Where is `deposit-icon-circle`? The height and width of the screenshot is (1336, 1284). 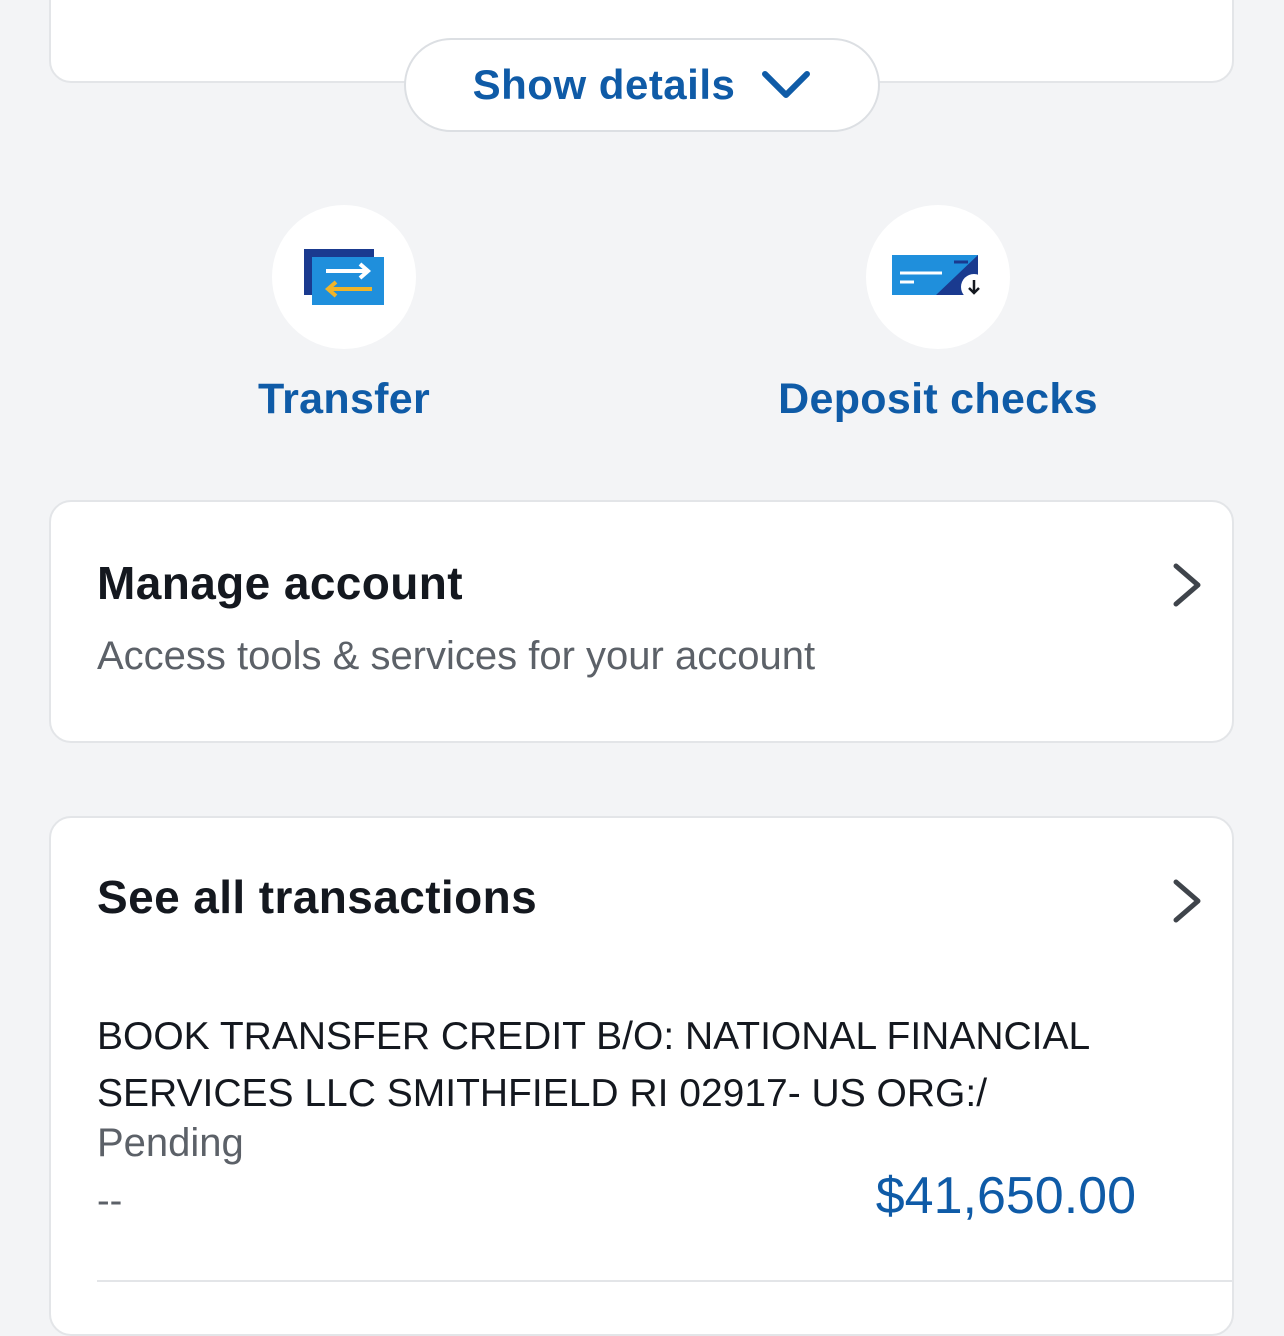
deposit-icon-circle is located at coordinates (938, 277).